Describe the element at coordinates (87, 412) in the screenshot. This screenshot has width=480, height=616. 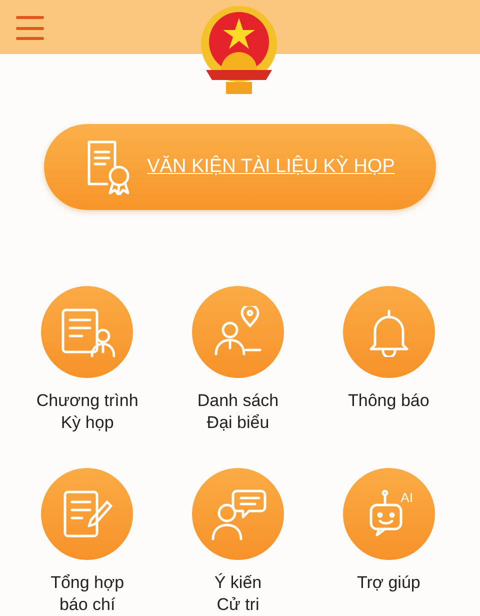
I see `tile-label: Chương trình Kỳ họp` at that location.